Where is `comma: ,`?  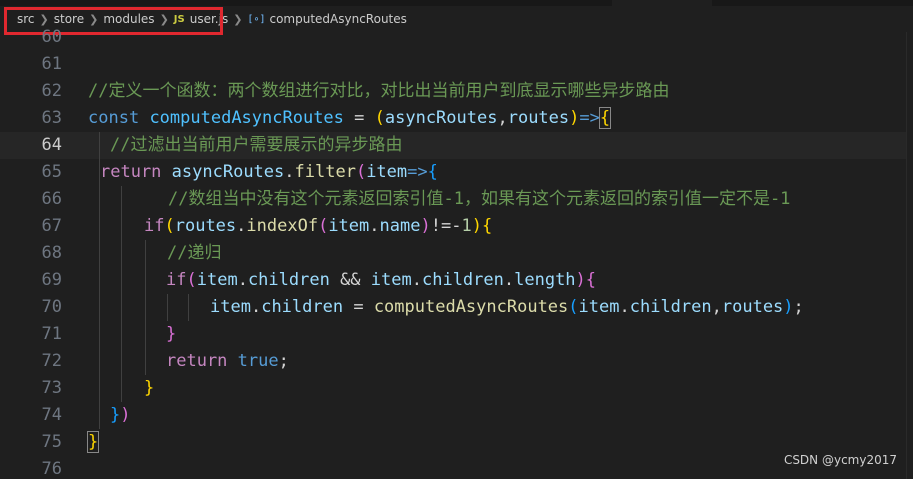
comma: , is located at coordinates (502, 118).